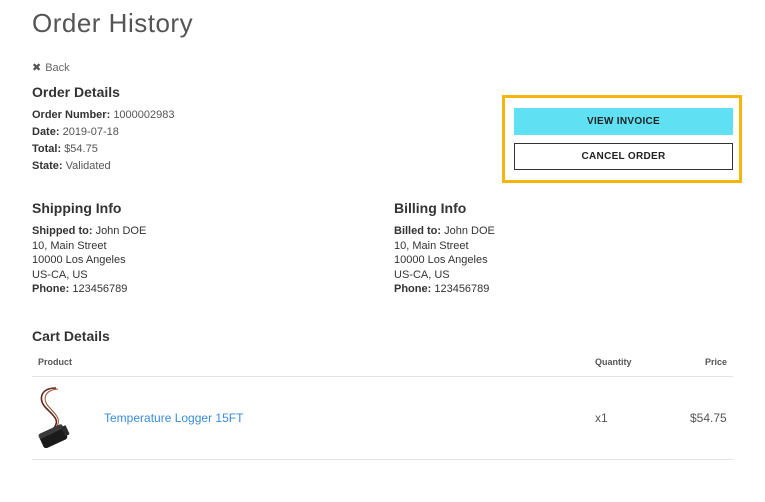 This screenshot has width=765, height=502. I want to click on order-details-title: Order Details, so click(76, 92).